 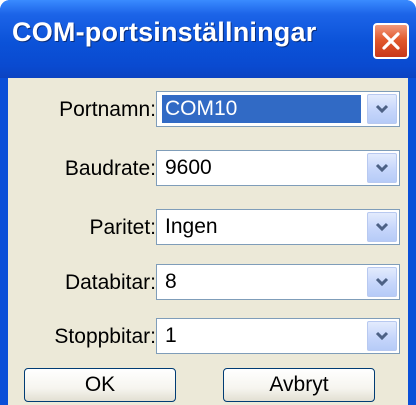 What do you see at coordinates (278, 336) in the screenshot?
I see `stoppbitar-select: 1` at bounding box center [278, 336].